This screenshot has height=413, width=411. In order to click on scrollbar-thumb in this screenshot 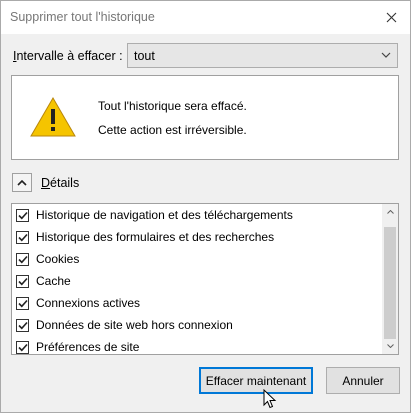, I will do `click(390, 283)`.